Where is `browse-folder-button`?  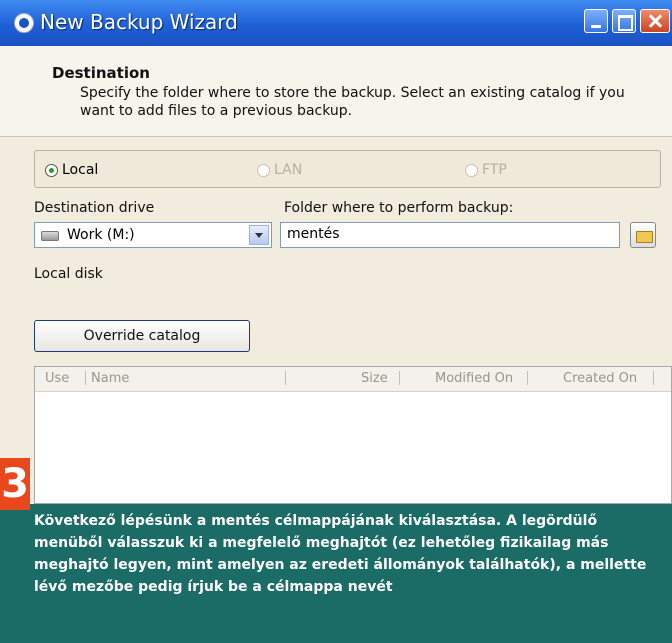
browse-folder-button is located at coordinates (643, 235).